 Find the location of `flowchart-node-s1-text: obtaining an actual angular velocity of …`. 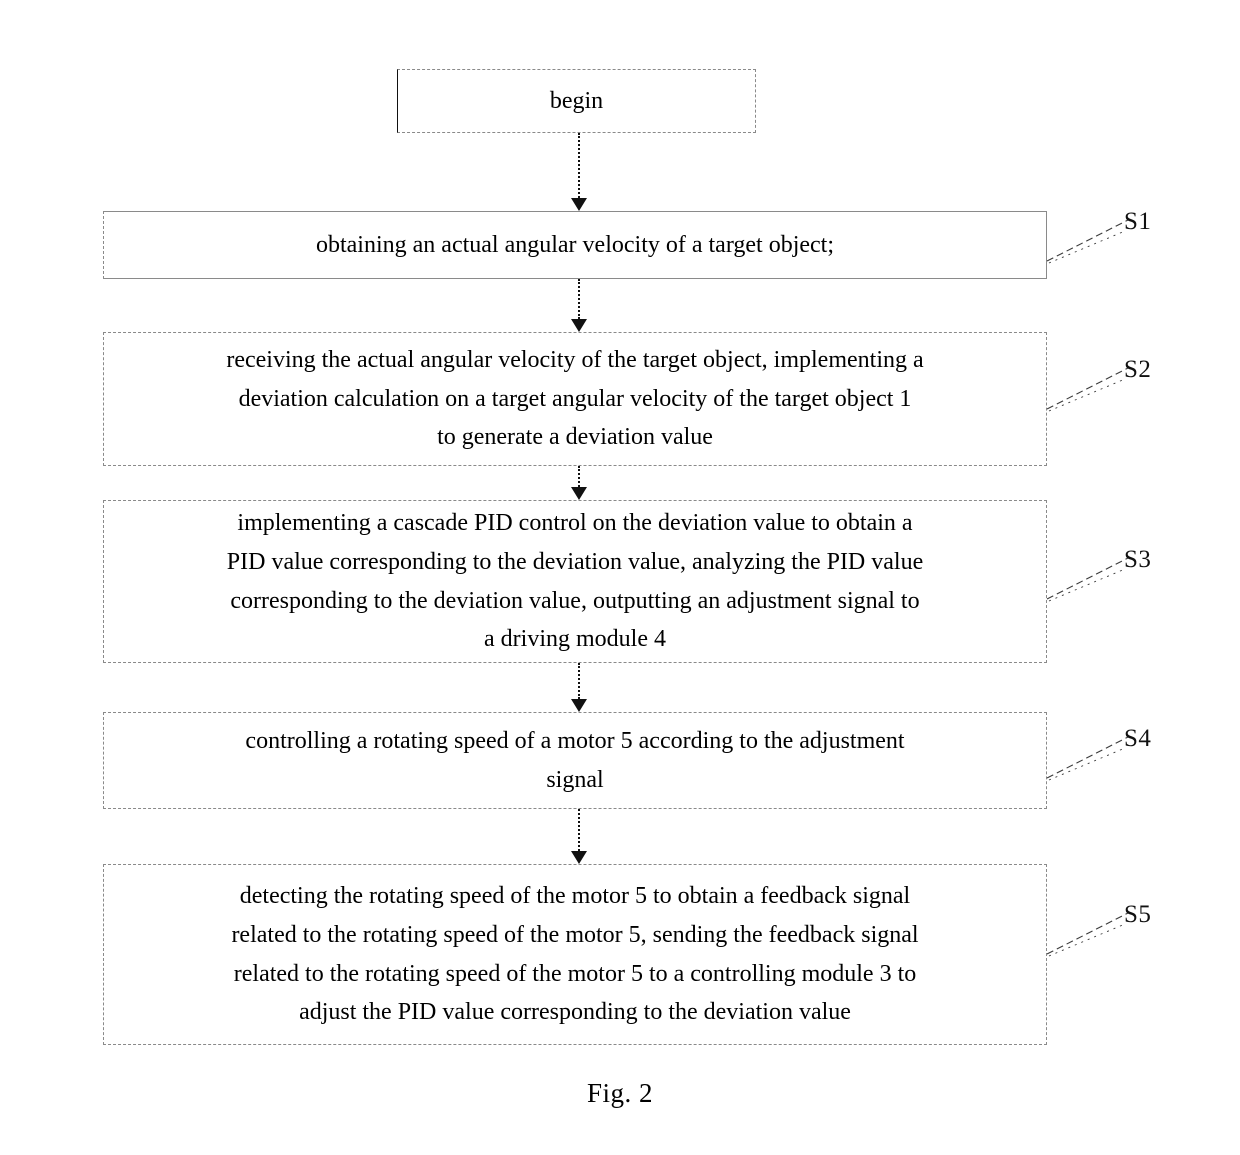

flowchart-node-s1-text: obtaining an actual angular velocity of … is located at coordinates (575, 244).